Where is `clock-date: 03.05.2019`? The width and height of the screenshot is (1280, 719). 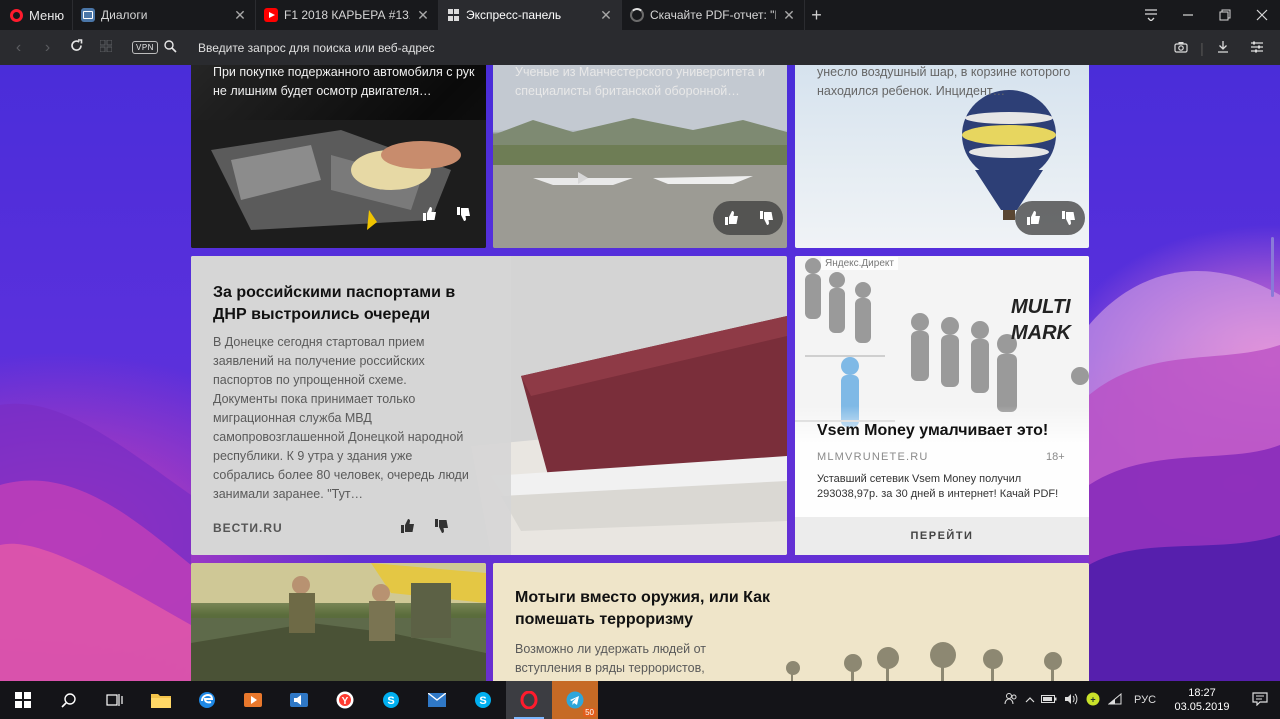 clock-date: 03.05.2019 is located at coordinates (1202, 707).